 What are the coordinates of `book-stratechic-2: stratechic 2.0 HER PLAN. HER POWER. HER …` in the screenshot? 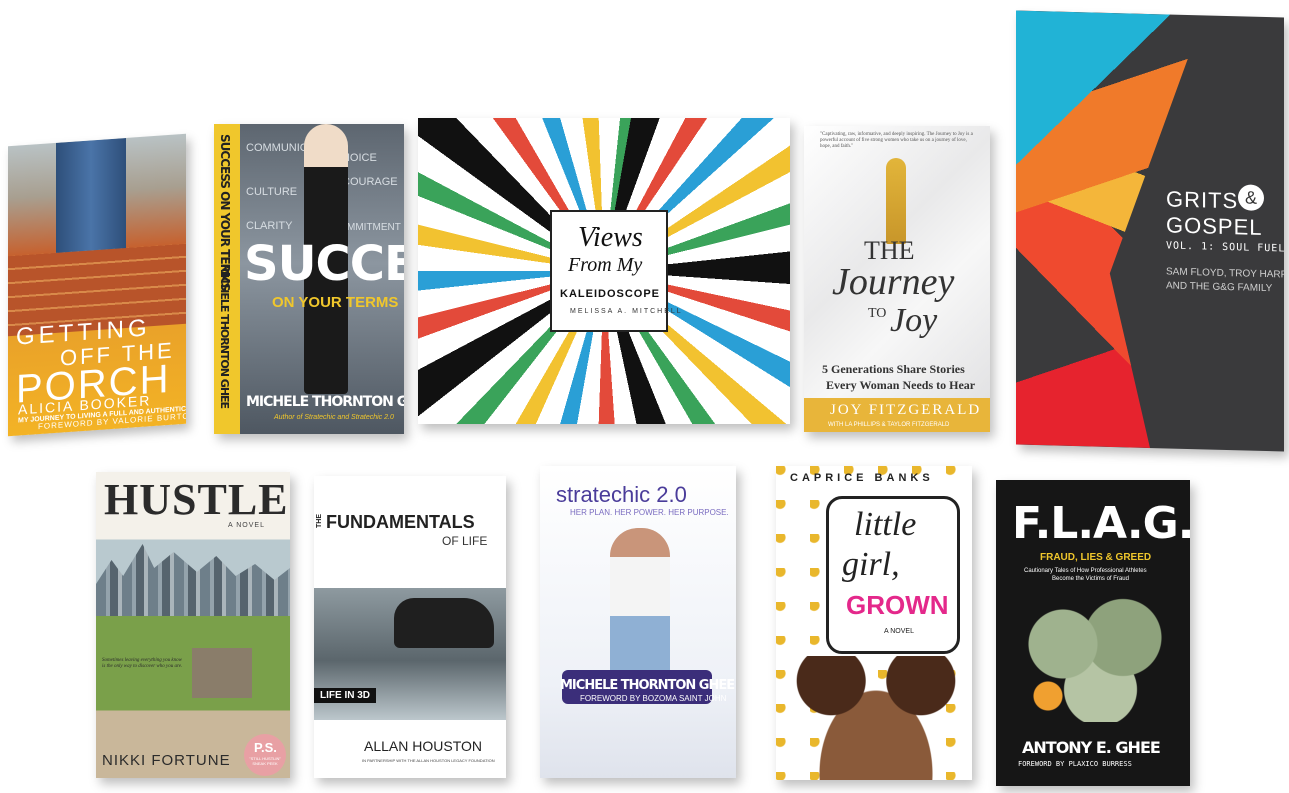 It's located at (638, 622).